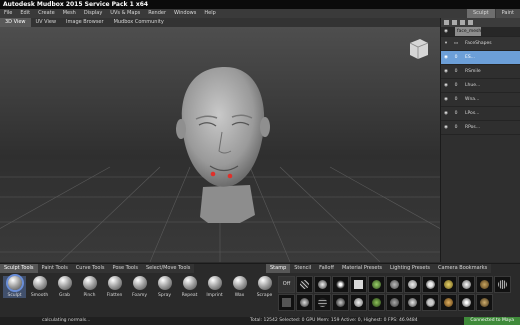 This screenshot has height=325, width=520. I want to click on list-item: ◉ face_mesh, so click(480, 32).